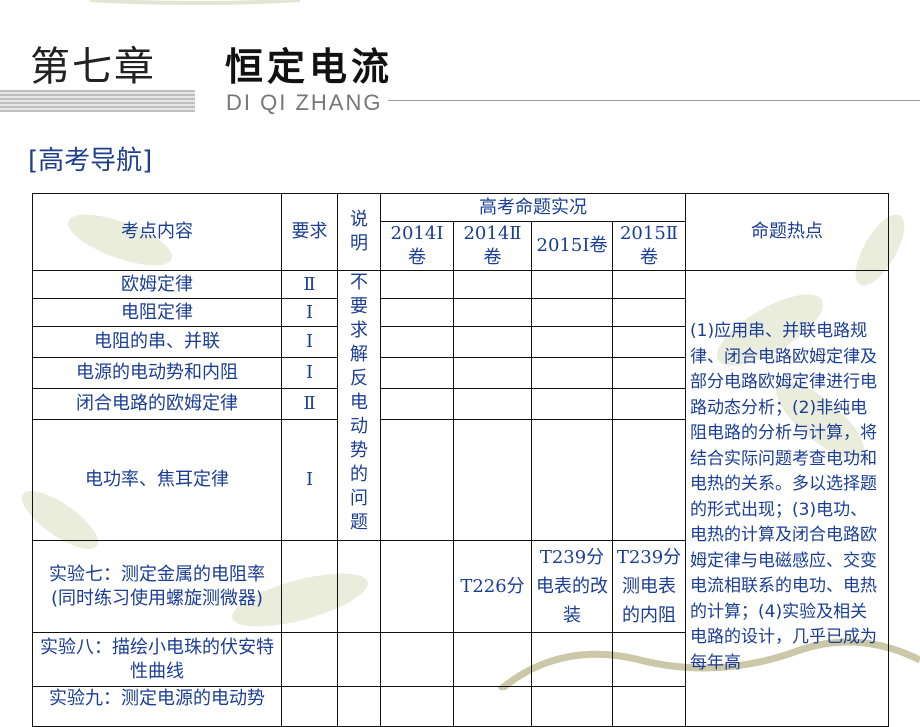  I want to click on section-label: [高考导航], so click(90, 161).